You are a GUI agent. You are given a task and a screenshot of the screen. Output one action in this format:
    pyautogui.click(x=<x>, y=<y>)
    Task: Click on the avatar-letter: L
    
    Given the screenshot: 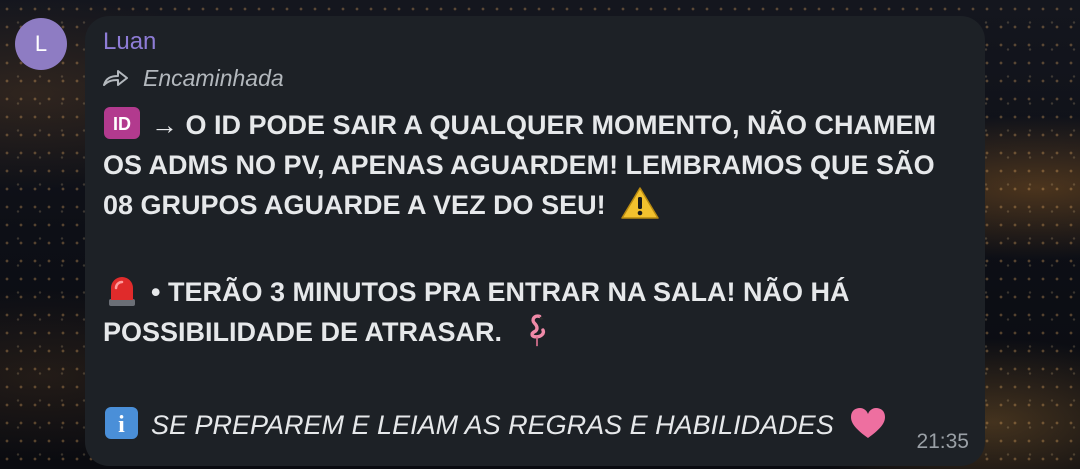 What is the action you would take?
    pyautogui.click(x=41, y=43)
    